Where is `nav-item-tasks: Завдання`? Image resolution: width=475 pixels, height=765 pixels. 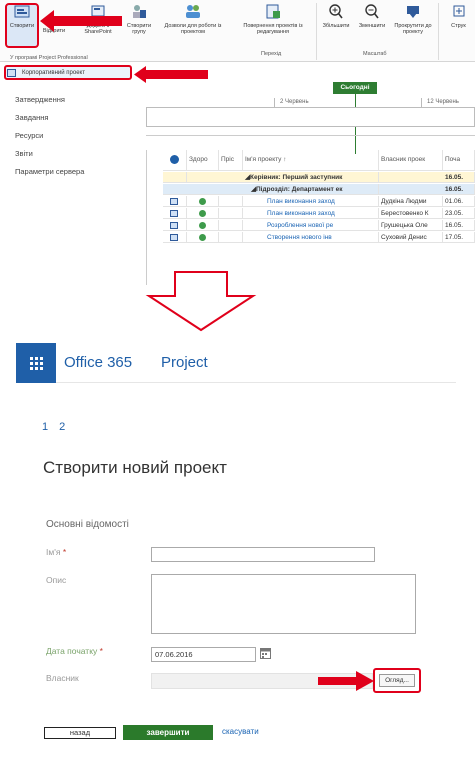
nav-item-tasks: Завдання is located at coordinates (32, 117).